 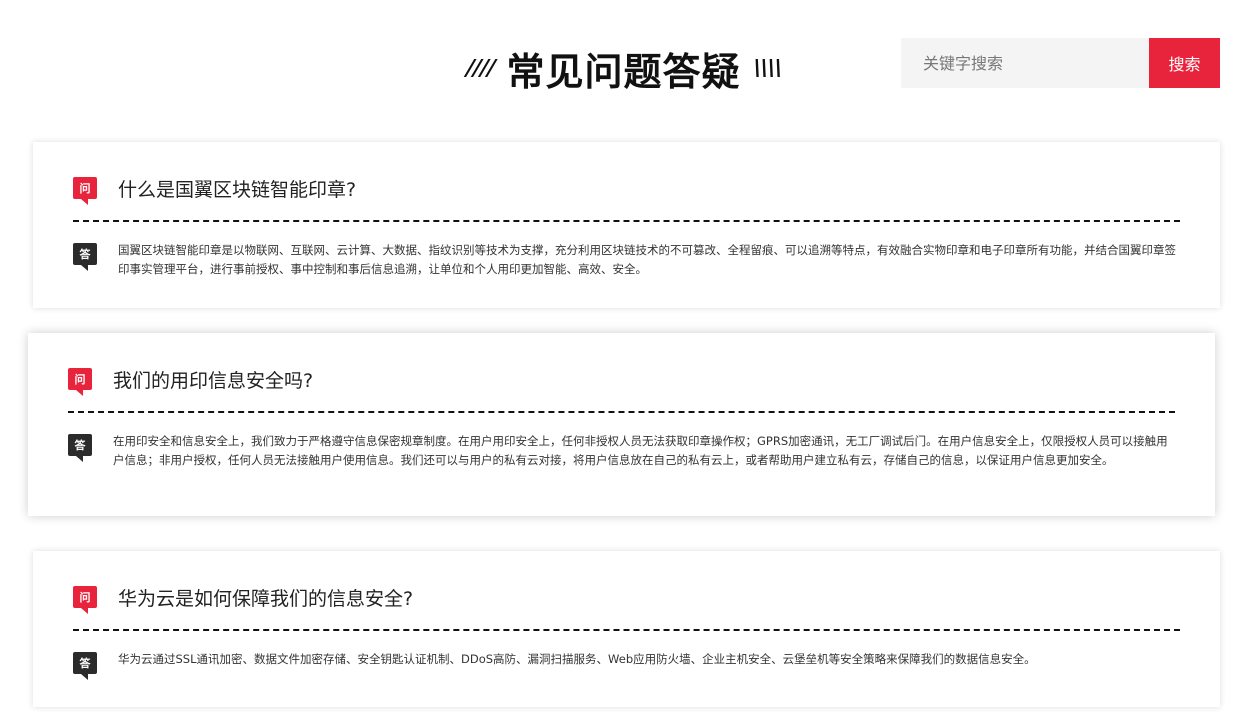 I want to click on faq-question-row: 问 华为云是如何保障我们的信息安全?, so click(x=626, y=598).